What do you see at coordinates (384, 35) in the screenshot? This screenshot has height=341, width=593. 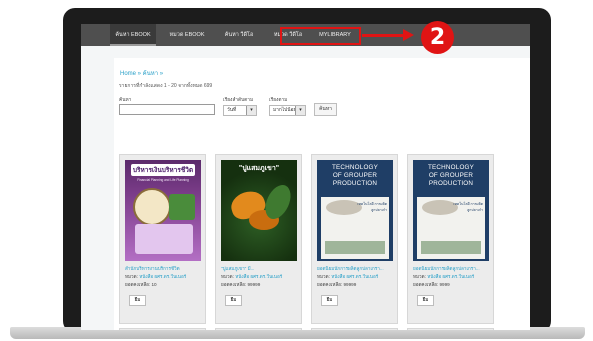 I see `pointer-arrow-shaft` at bounding box center [384, 35].